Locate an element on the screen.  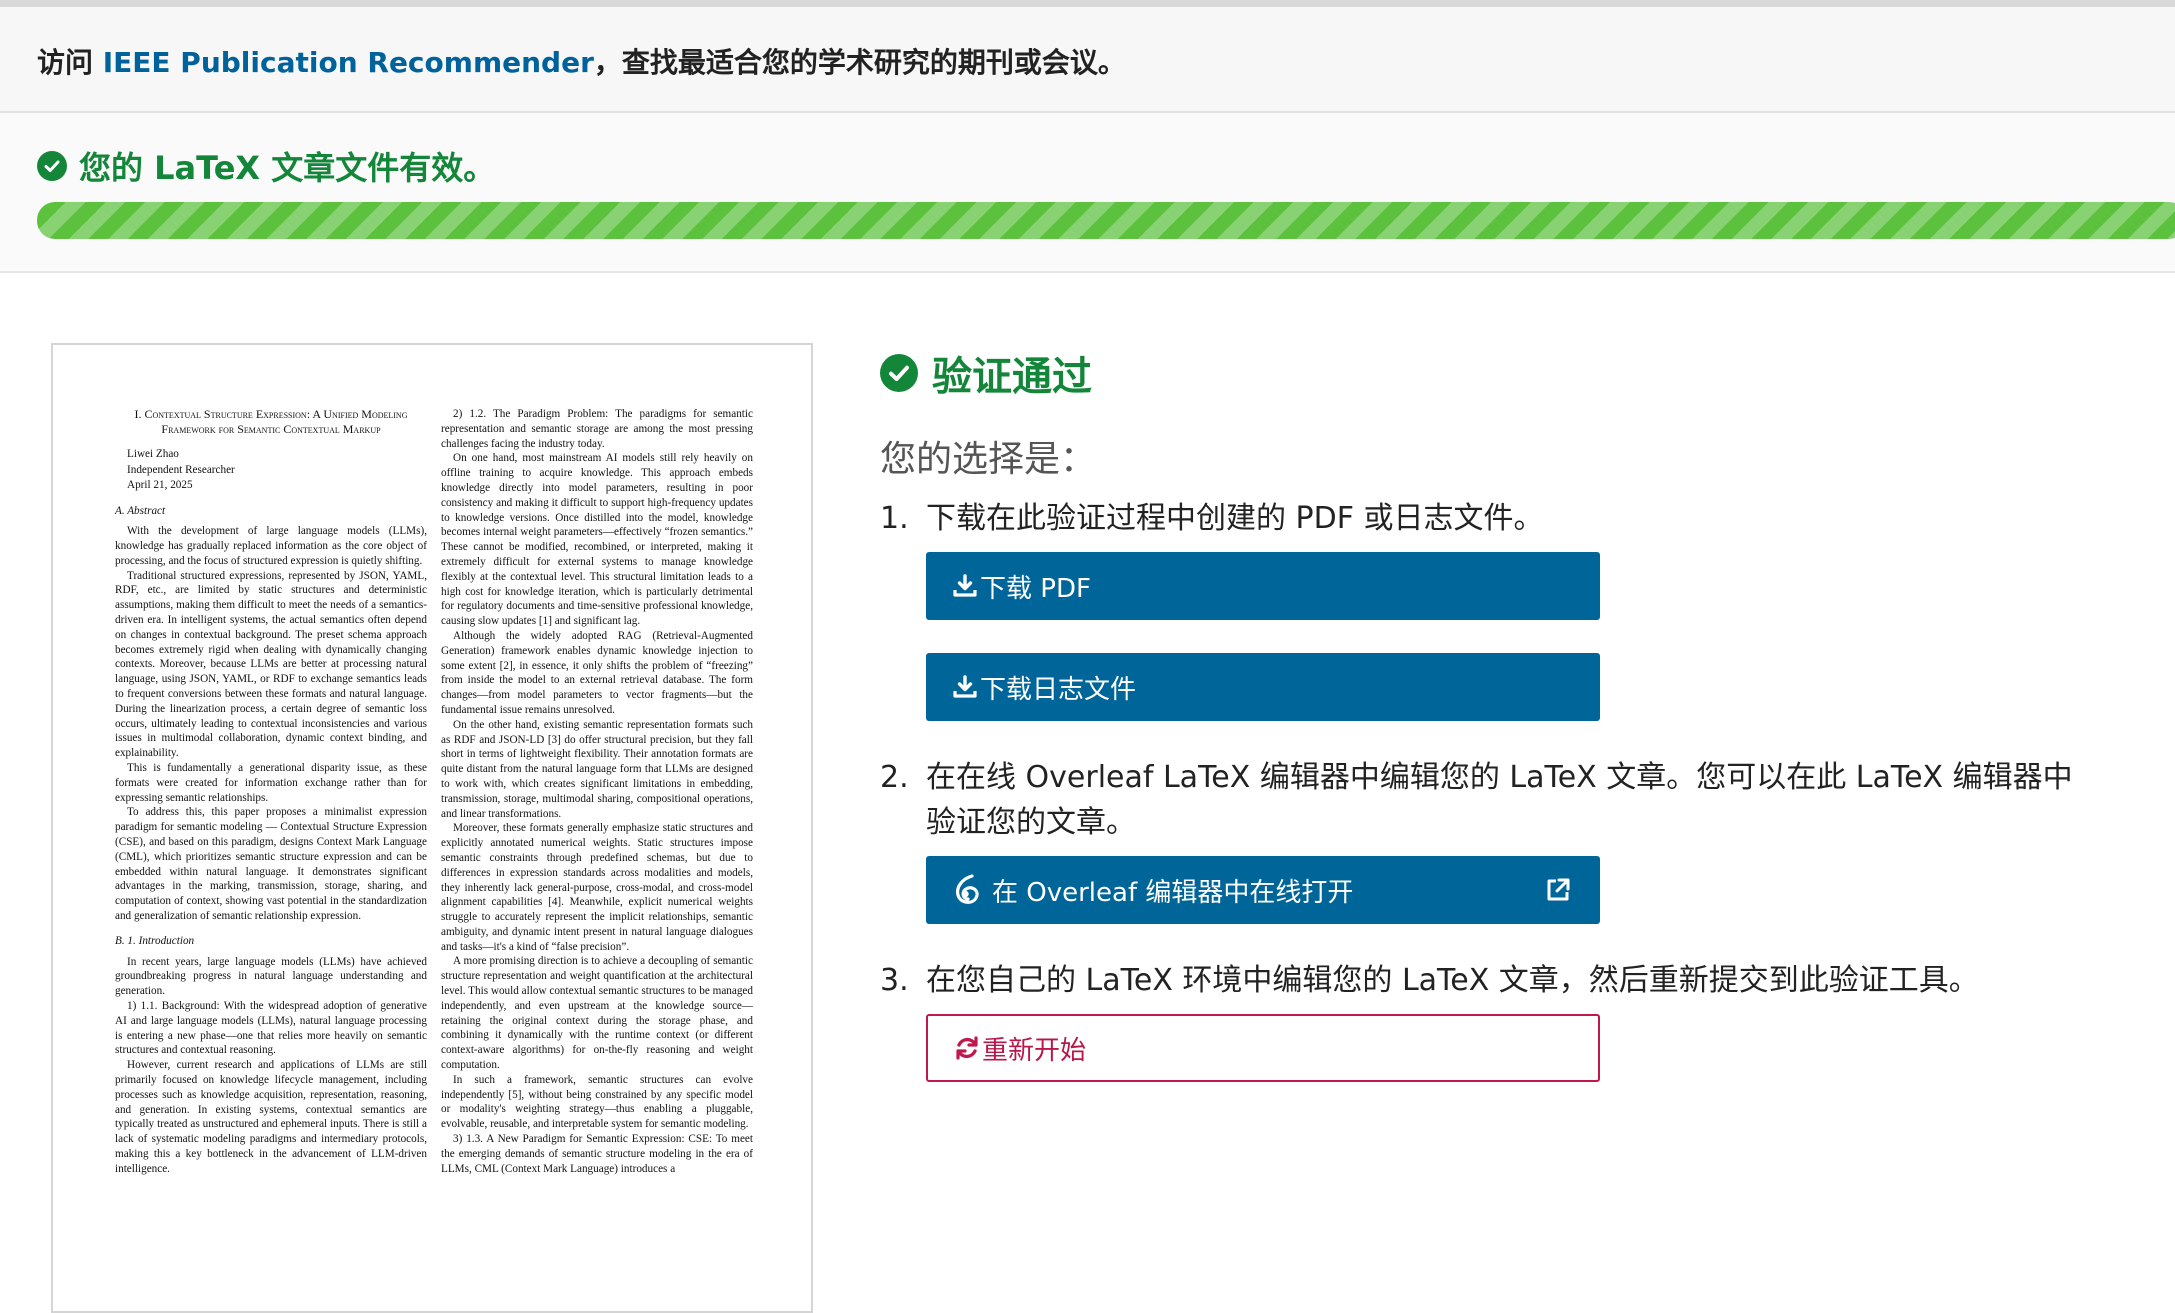
intro-heading: B. 1. Introduction is located at coordinates (155, 940).